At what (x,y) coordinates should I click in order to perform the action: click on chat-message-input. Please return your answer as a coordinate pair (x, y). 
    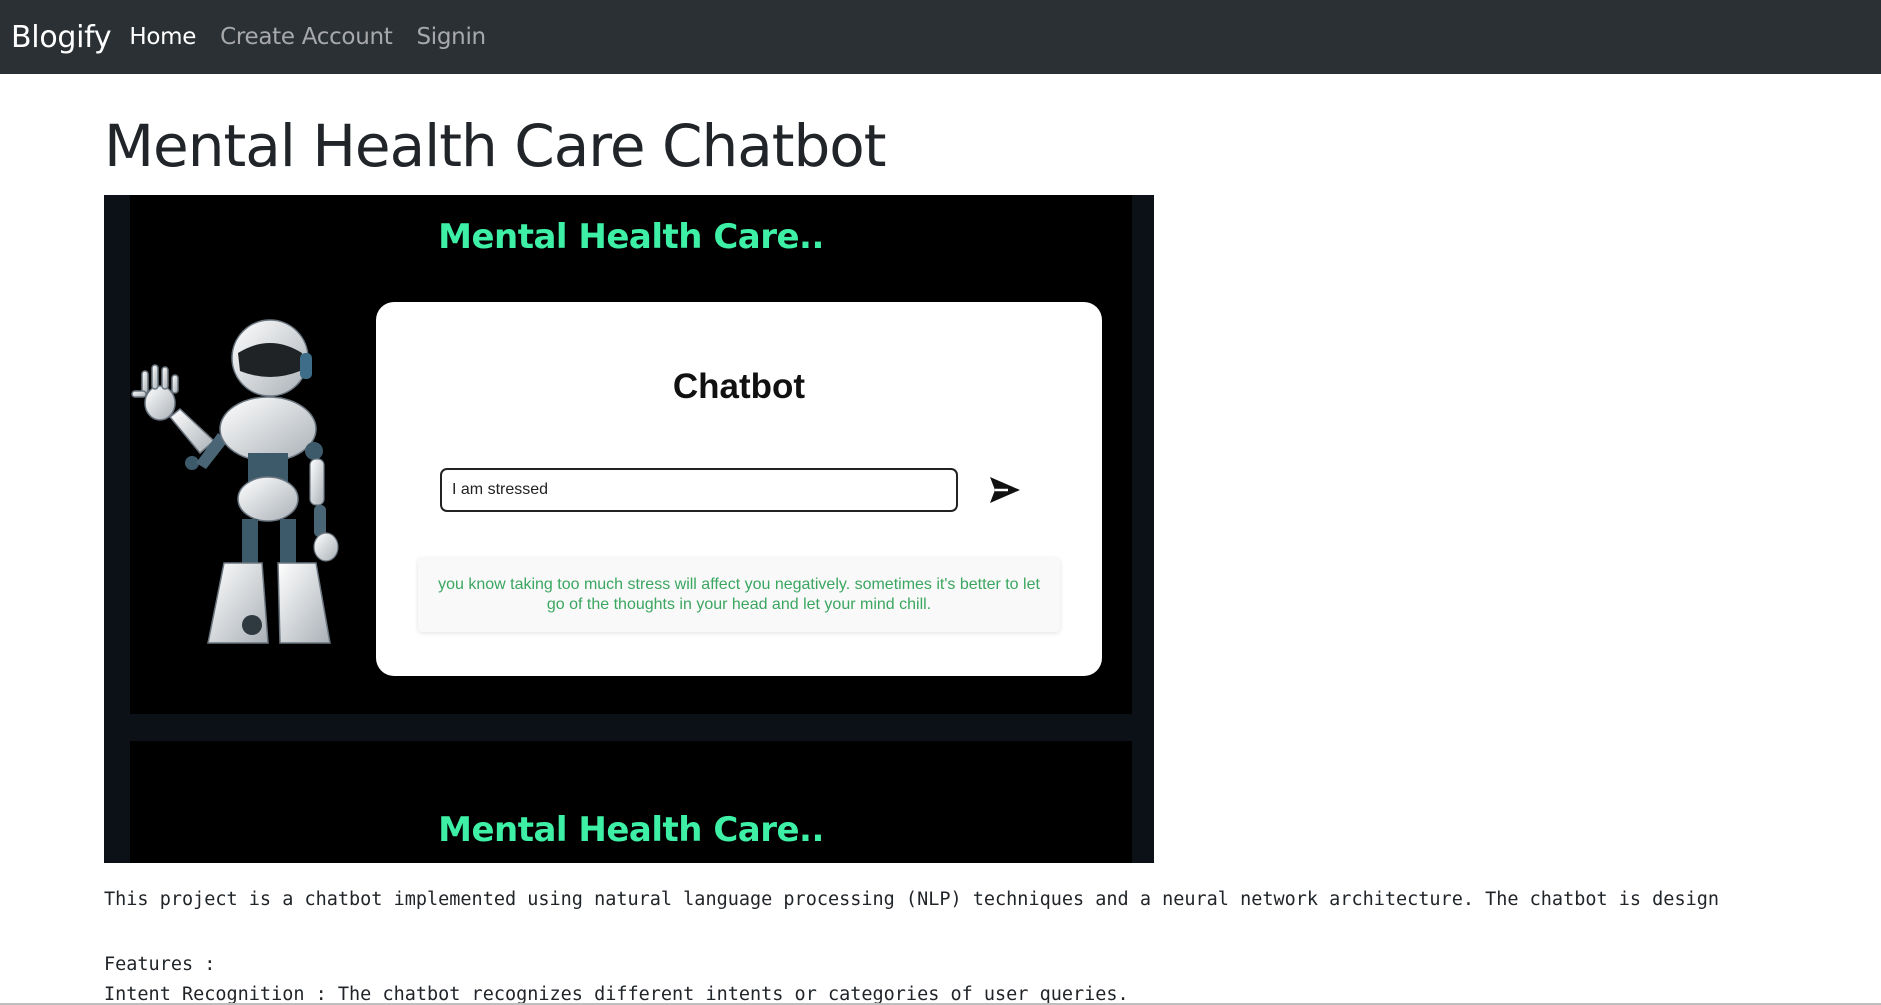
    Looking at the image, I should click on (699, 490).